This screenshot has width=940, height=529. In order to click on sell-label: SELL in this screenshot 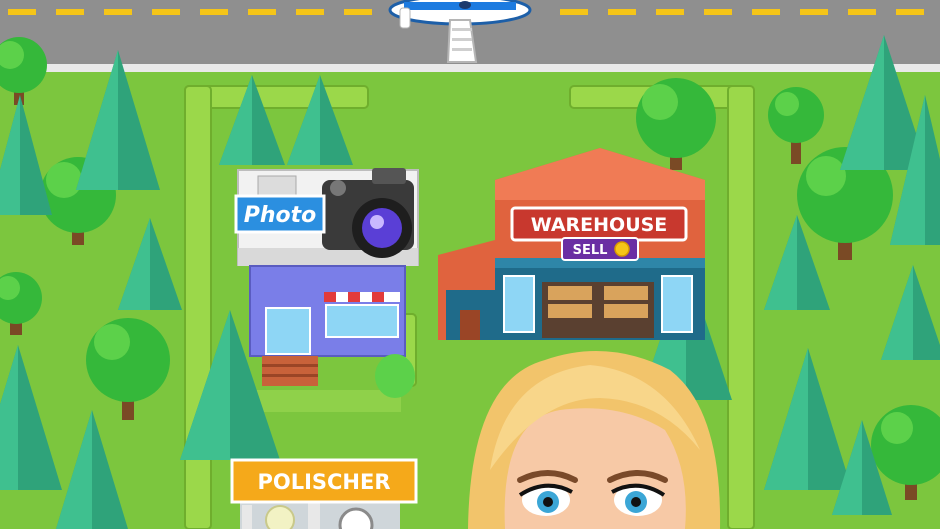, I will do `click(590, 250)`.